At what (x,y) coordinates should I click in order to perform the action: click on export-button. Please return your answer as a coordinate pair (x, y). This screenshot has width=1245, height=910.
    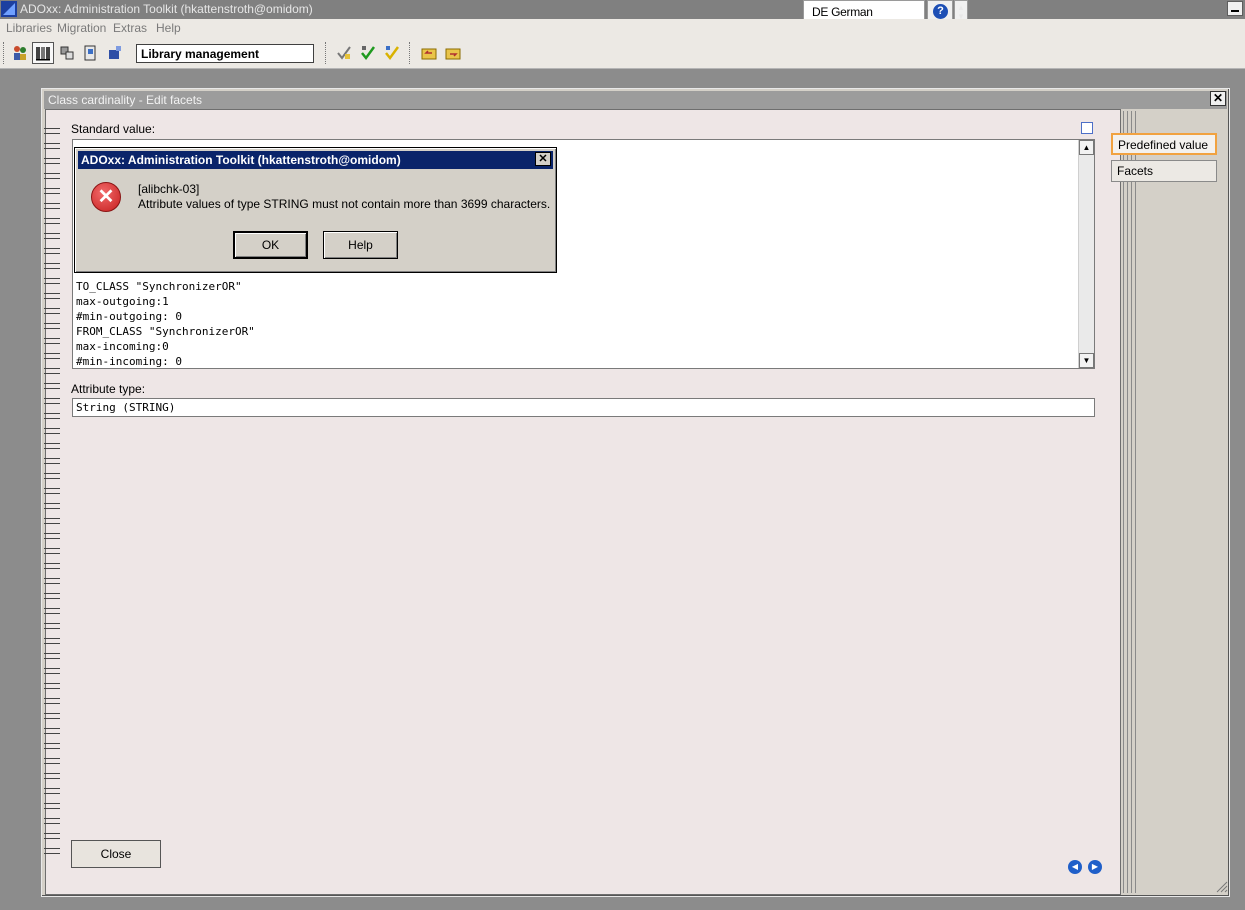
    Looking at the image, I should click on (115, 53).